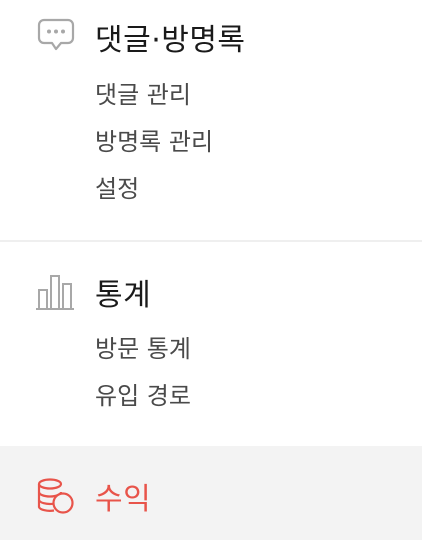 The width and height of the screenshot is (422, 540). Describe the element at coordinates (154, 139) in the screenshot. I see `submenu-item-guestbook-management: 방명록 관리` at that location.